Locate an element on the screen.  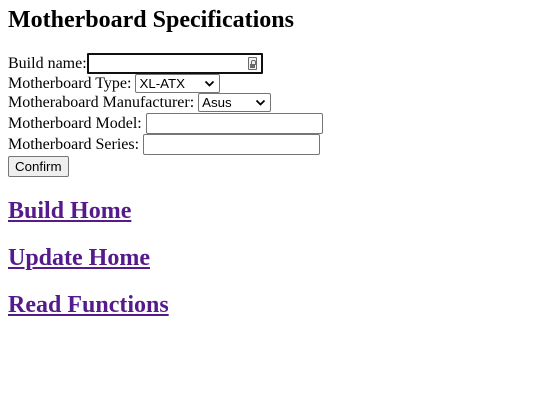
motherboard-model-row: Motherboard Model: is located at coordinates (269, 123).